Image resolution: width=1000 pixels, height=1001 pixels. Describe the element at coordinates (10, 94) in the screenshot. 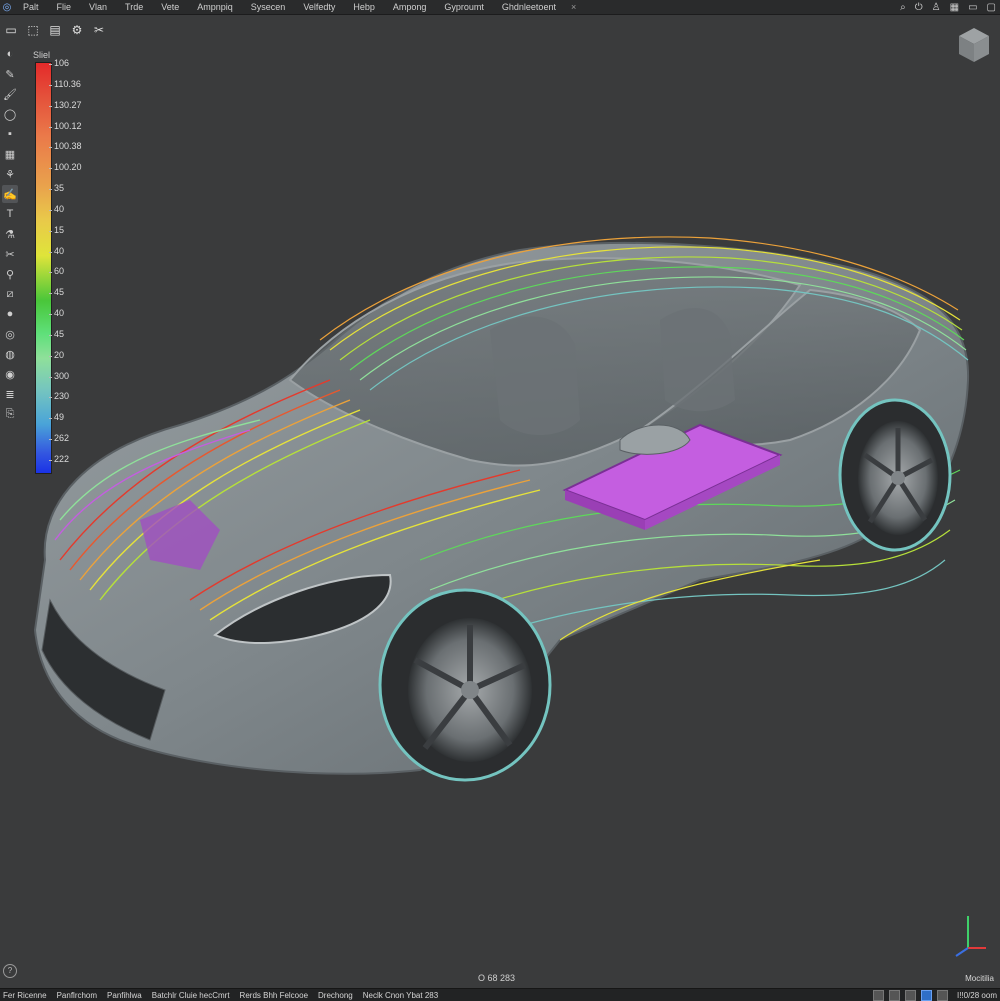

I see `brush-icon: 🖌` at that location.